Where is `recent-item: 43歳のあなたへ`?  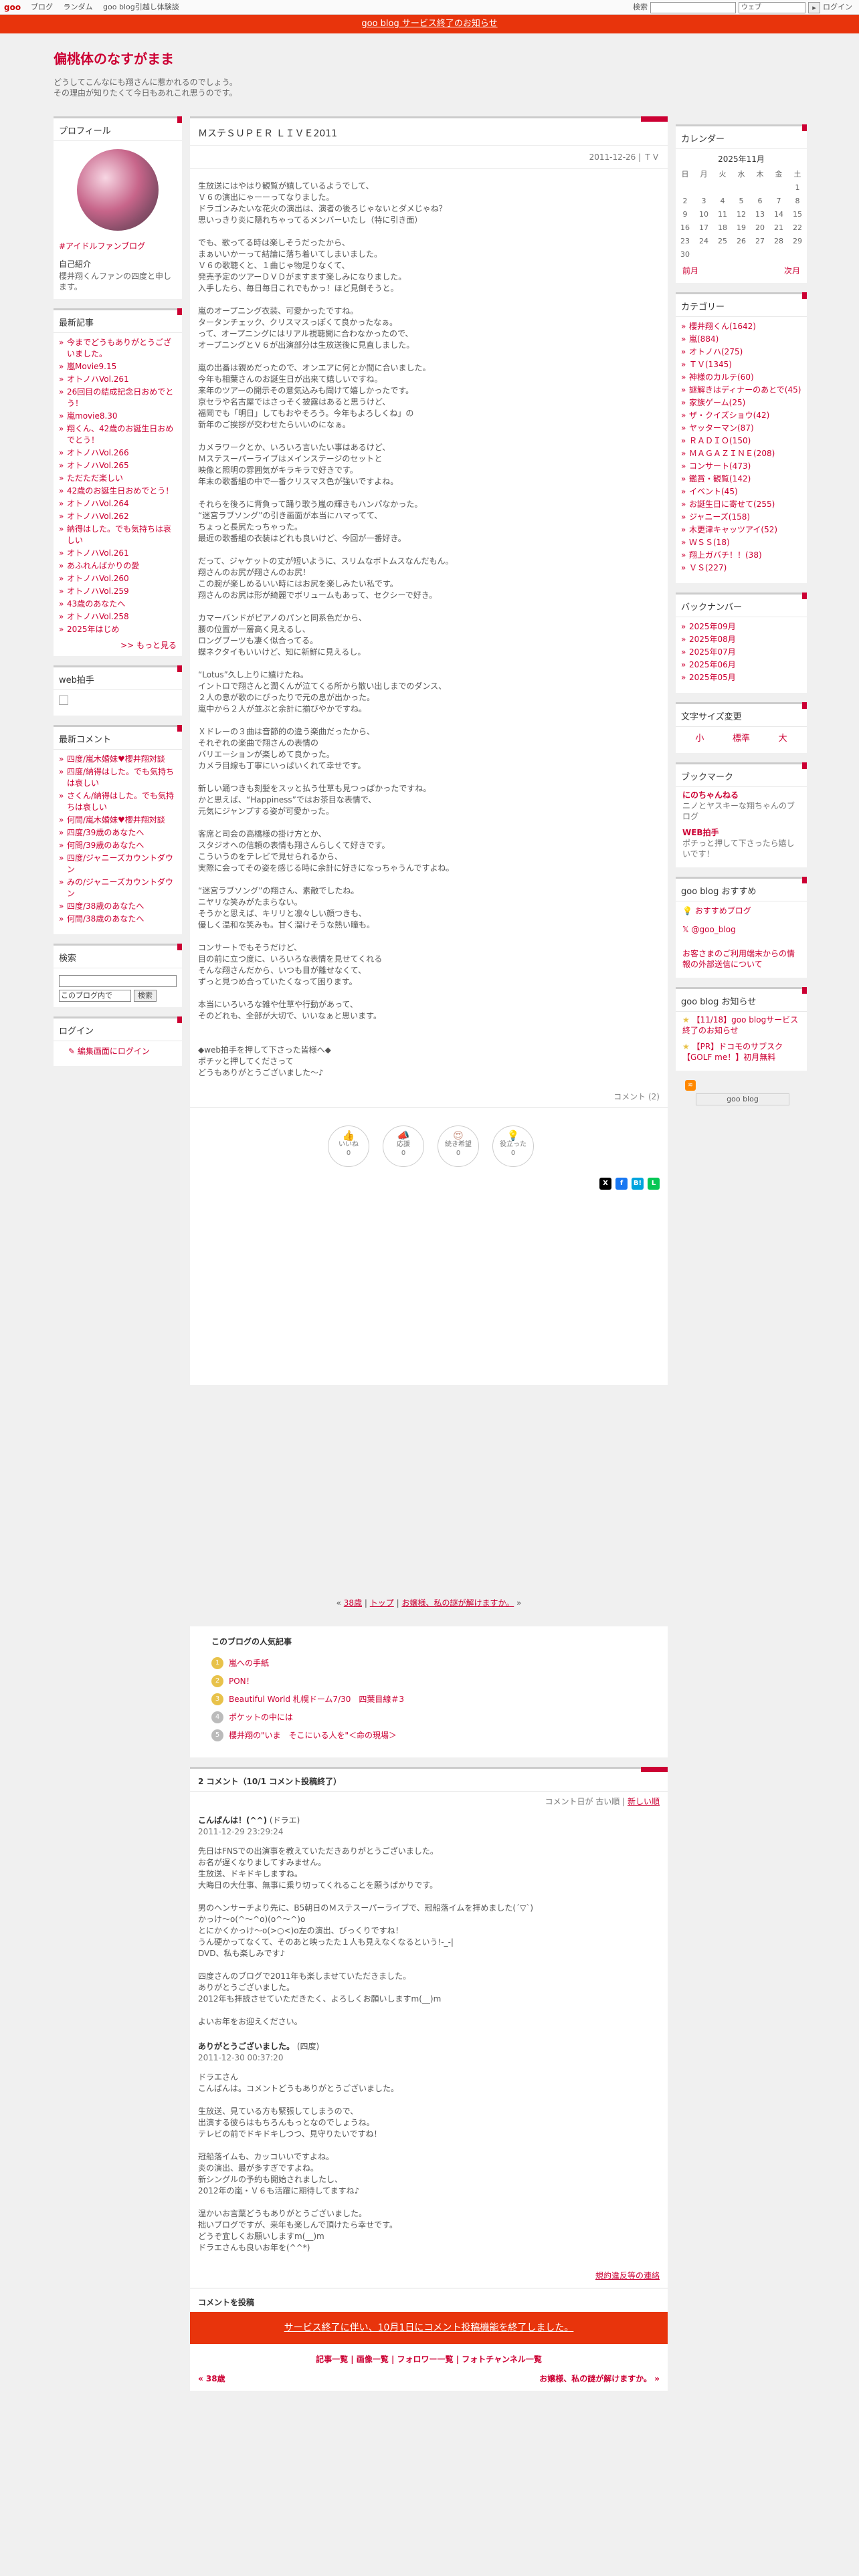
recent-item: 43歳のあなたへ is located at coordinates (118, 604).